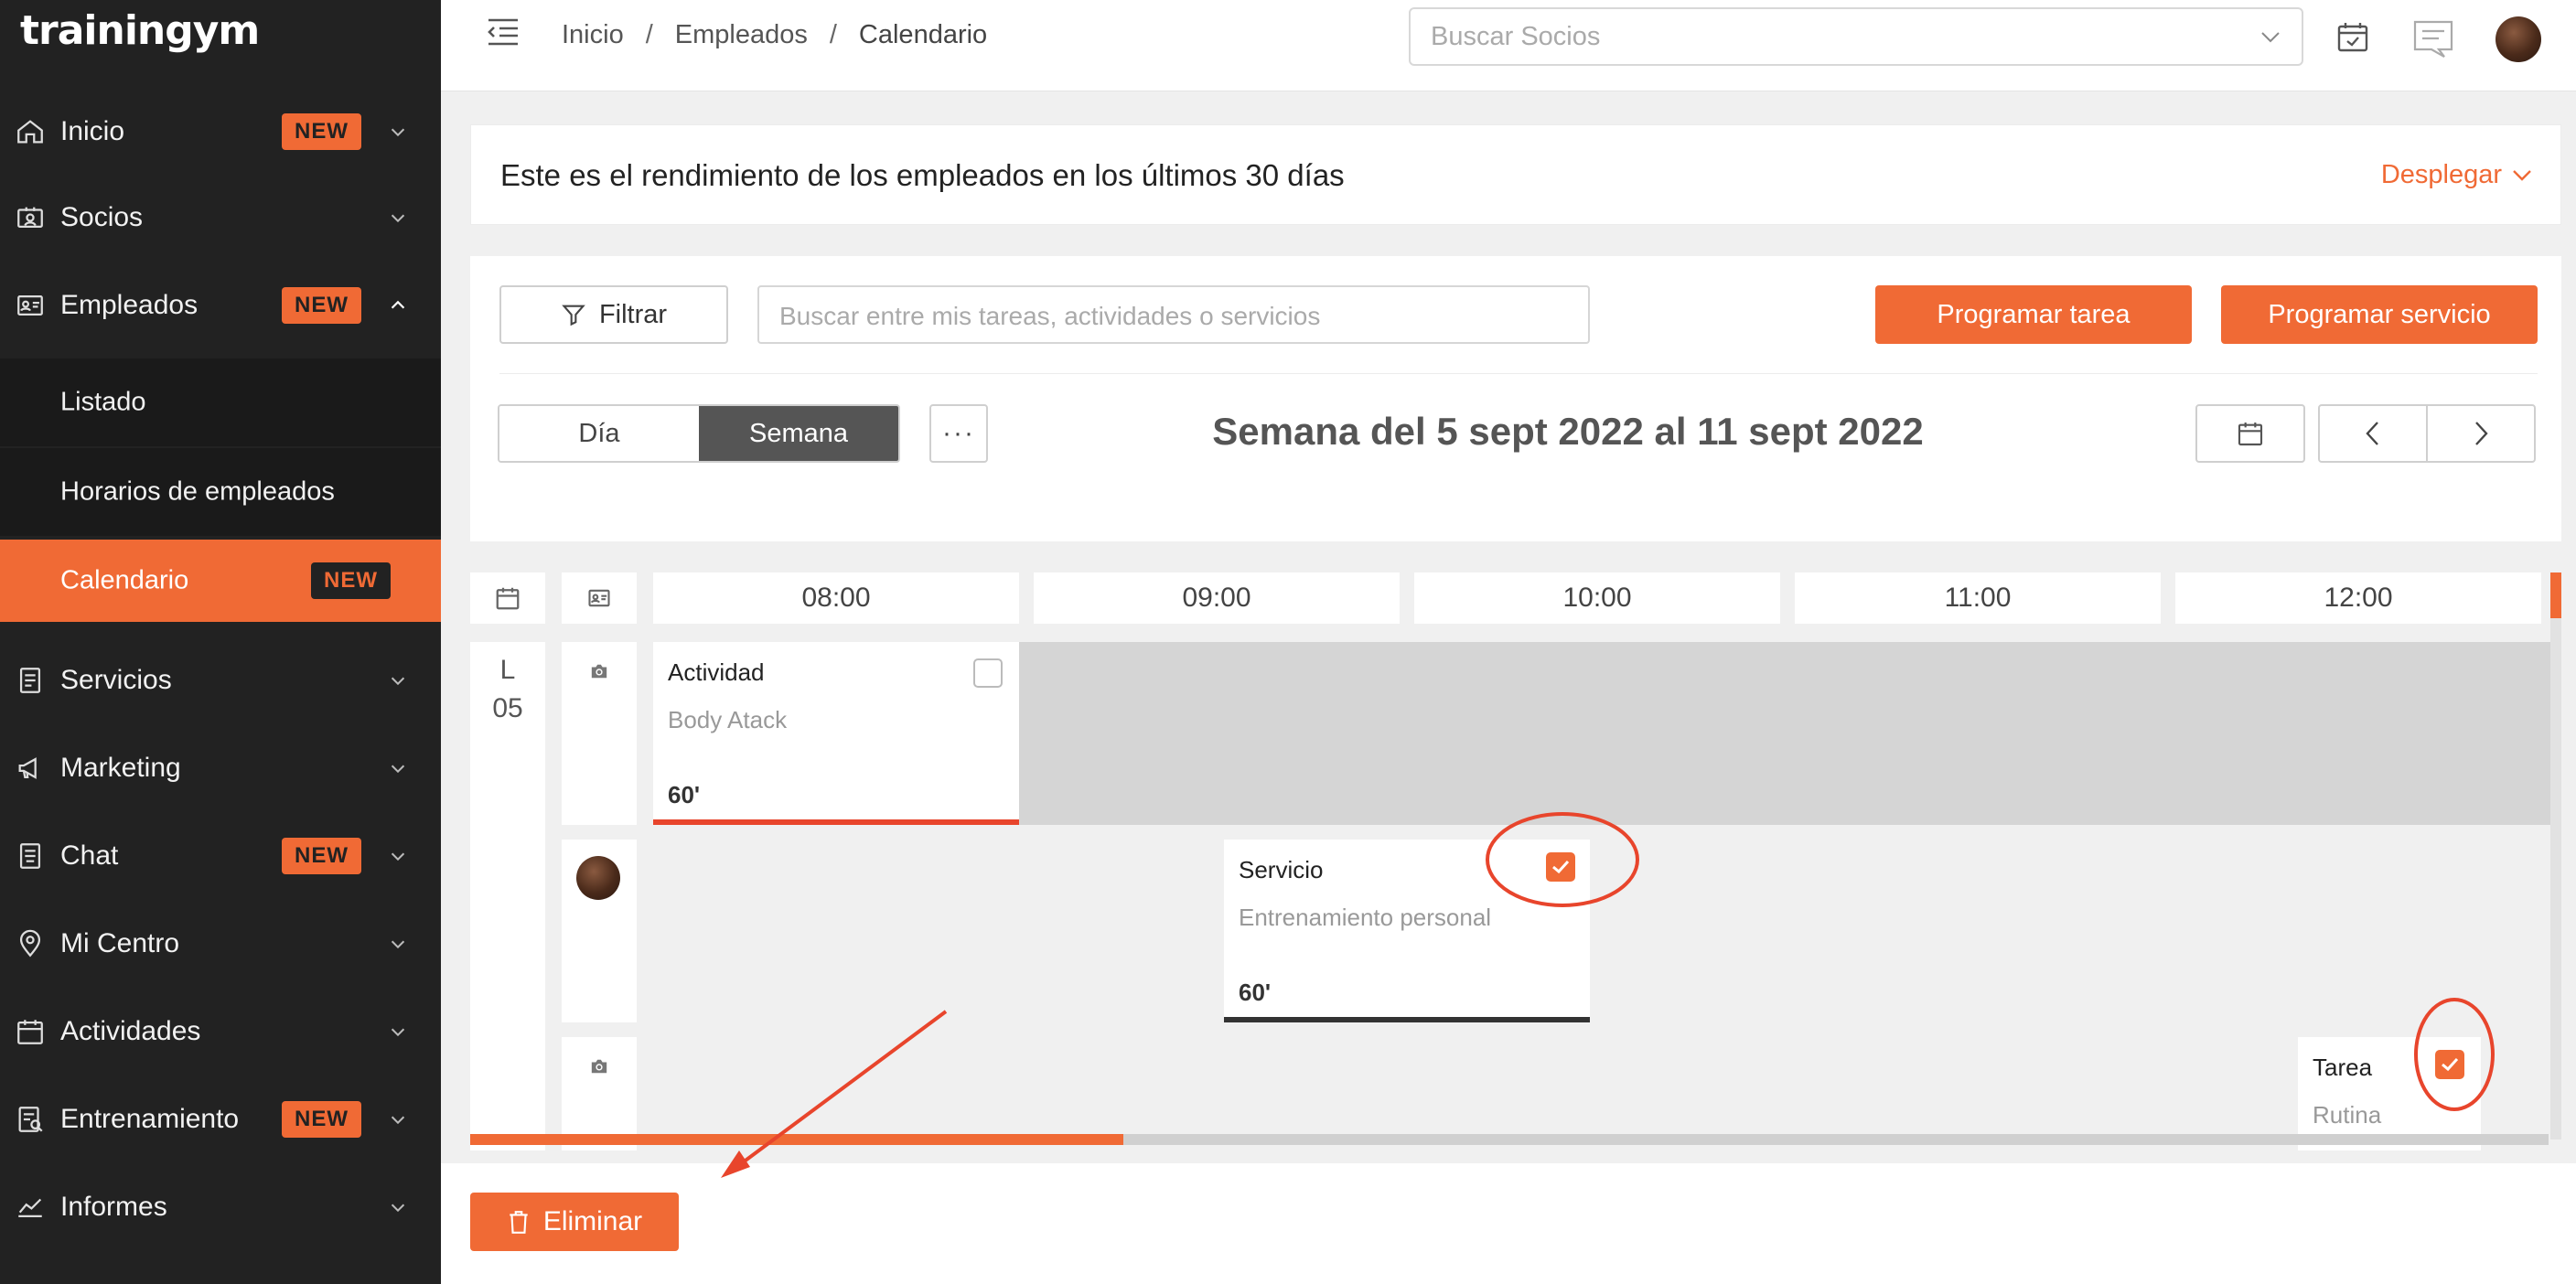 The height and width of the screenshot is (1284, 2576). What do you see at coordinates (2433, 39) in the screenshot?
I see `messages-icon` at bounding box center [2433, 39].